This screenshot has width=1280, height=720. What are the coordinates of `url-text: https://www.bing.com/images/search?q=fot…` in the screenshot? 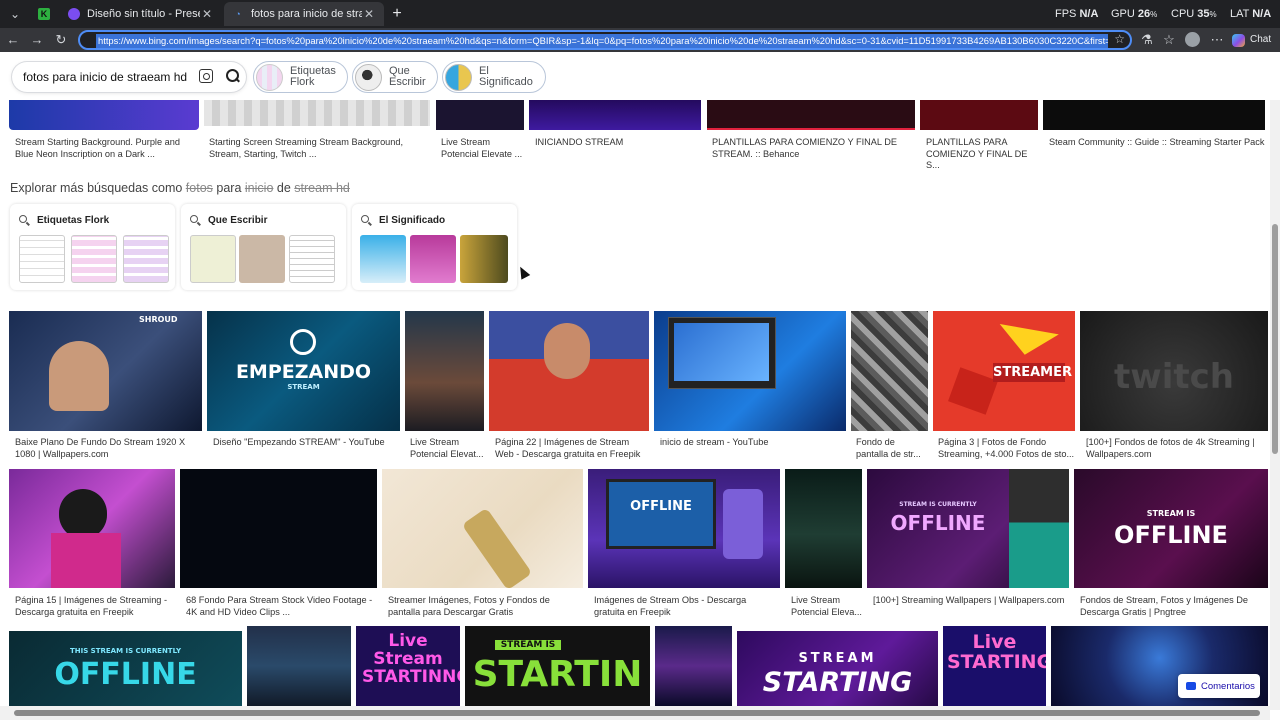 It's located at (602, 41).